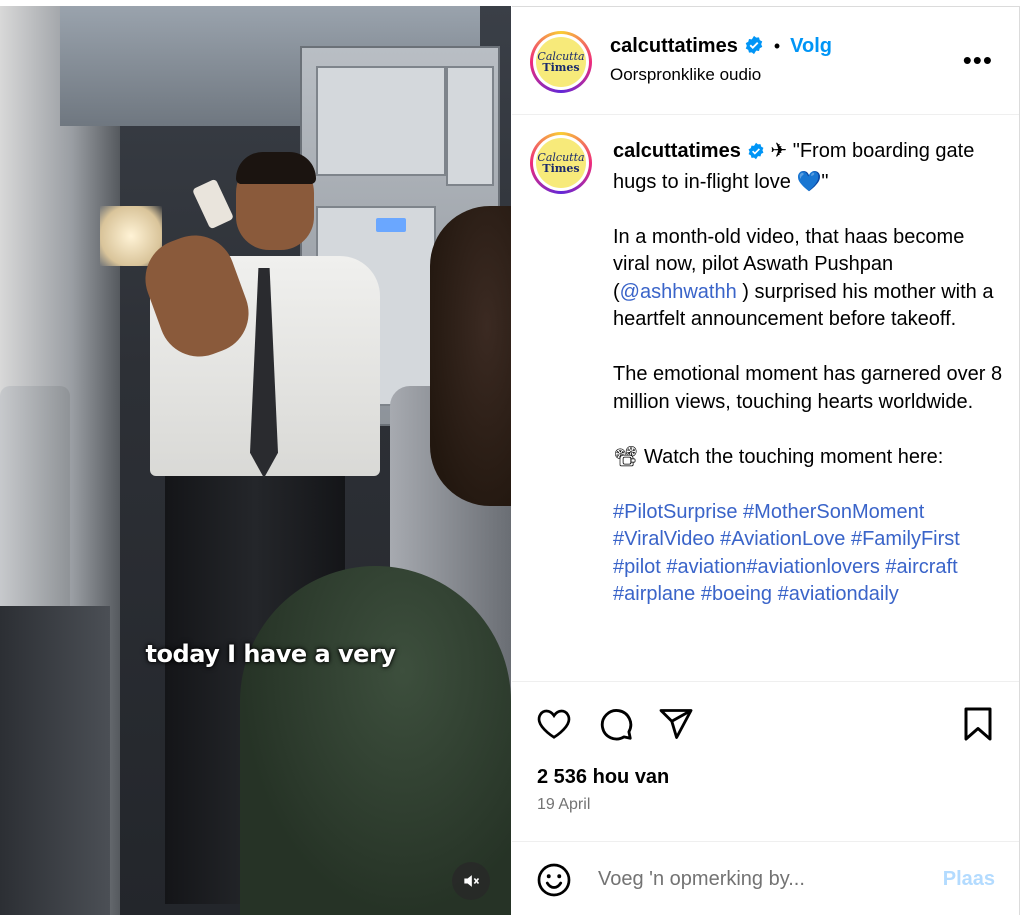 Image resolution: width=1024 pixels, height=915 pixels. I want to click on emoji-icon, so click(554, 880).